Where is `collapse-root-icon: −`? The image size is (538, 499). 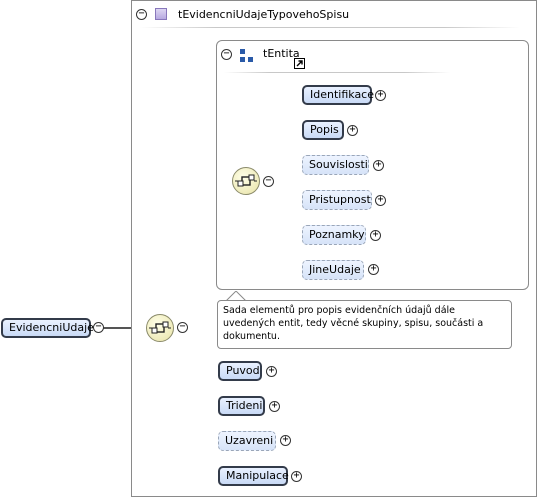 collapse-root-icon: − is located at coordinates (98, 327).